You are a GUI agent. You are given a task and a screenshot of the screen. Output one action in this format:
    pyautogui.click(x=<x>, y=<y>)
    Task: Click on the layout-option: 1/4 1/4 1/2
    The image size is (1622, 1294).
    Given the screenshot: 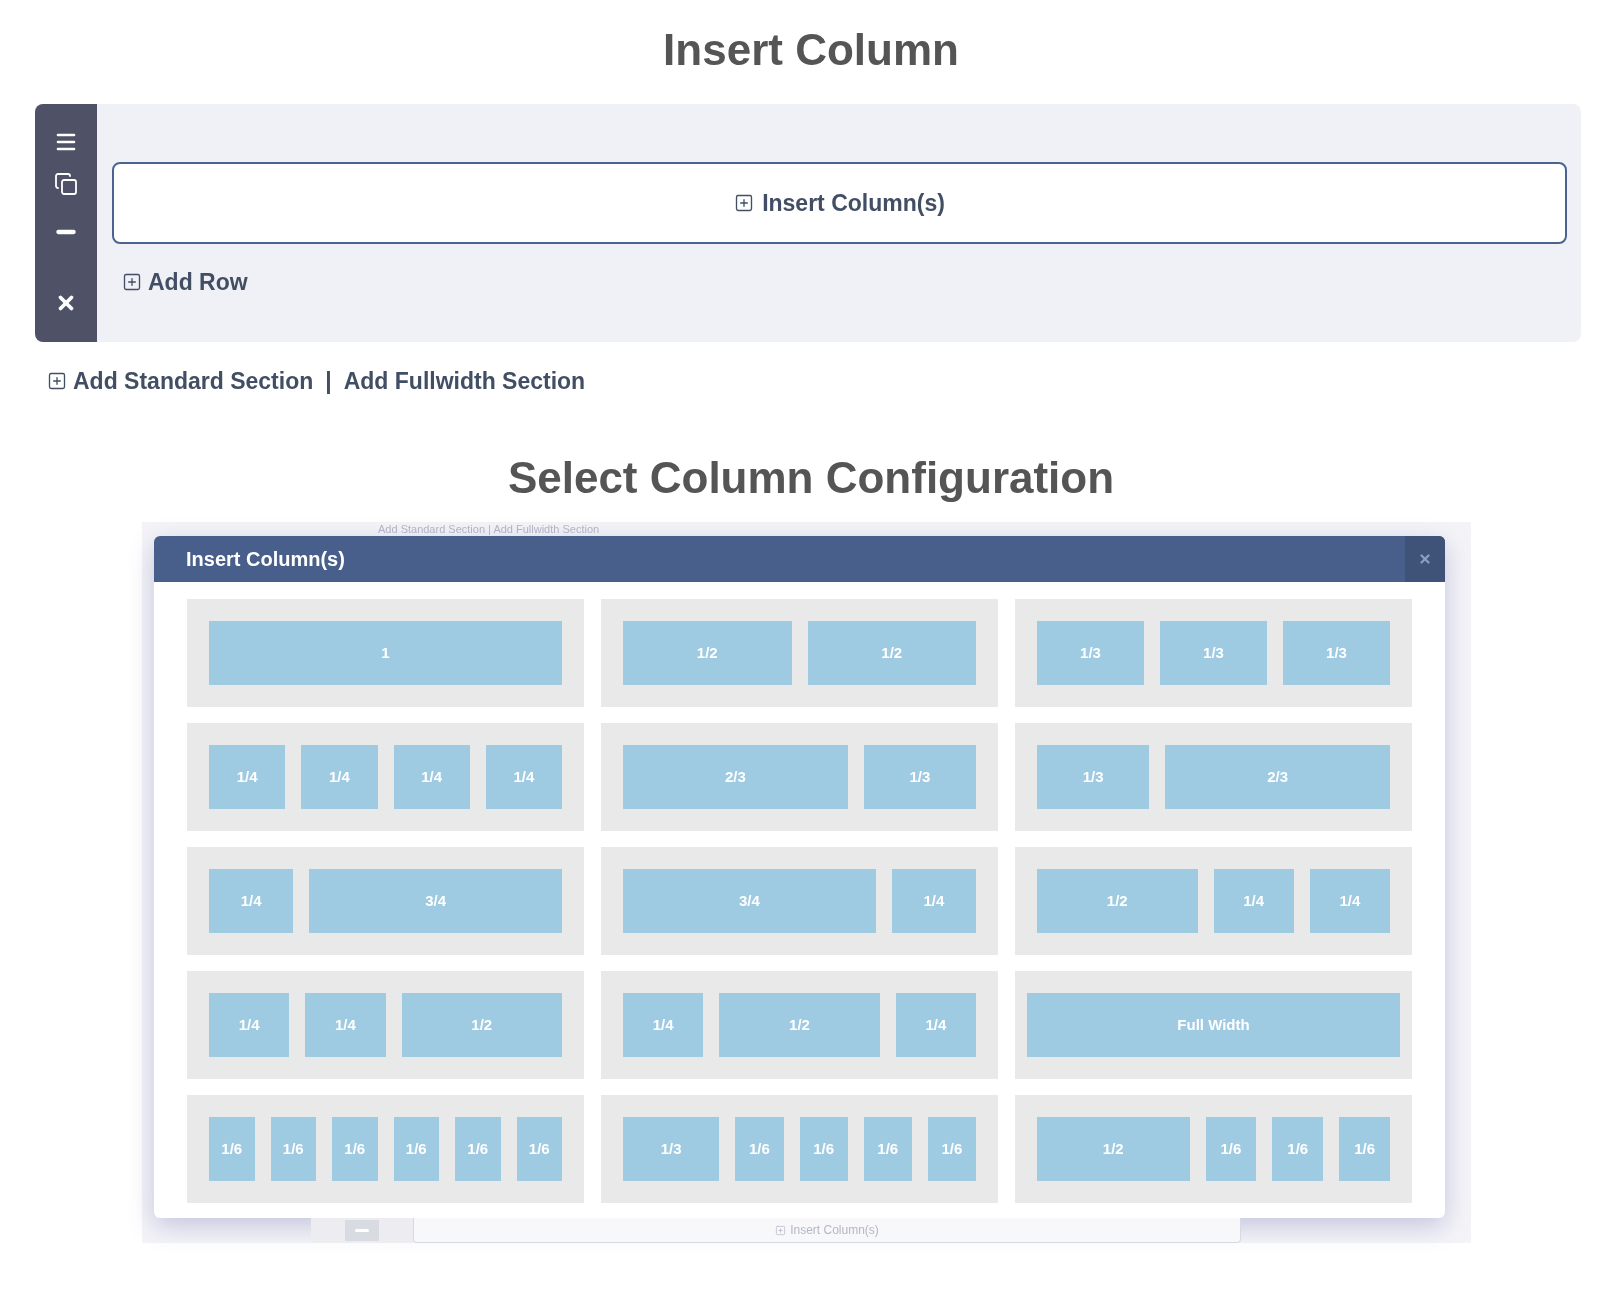 What is the action you would take?
    pyautogui.click(x=385, y=1025)
    